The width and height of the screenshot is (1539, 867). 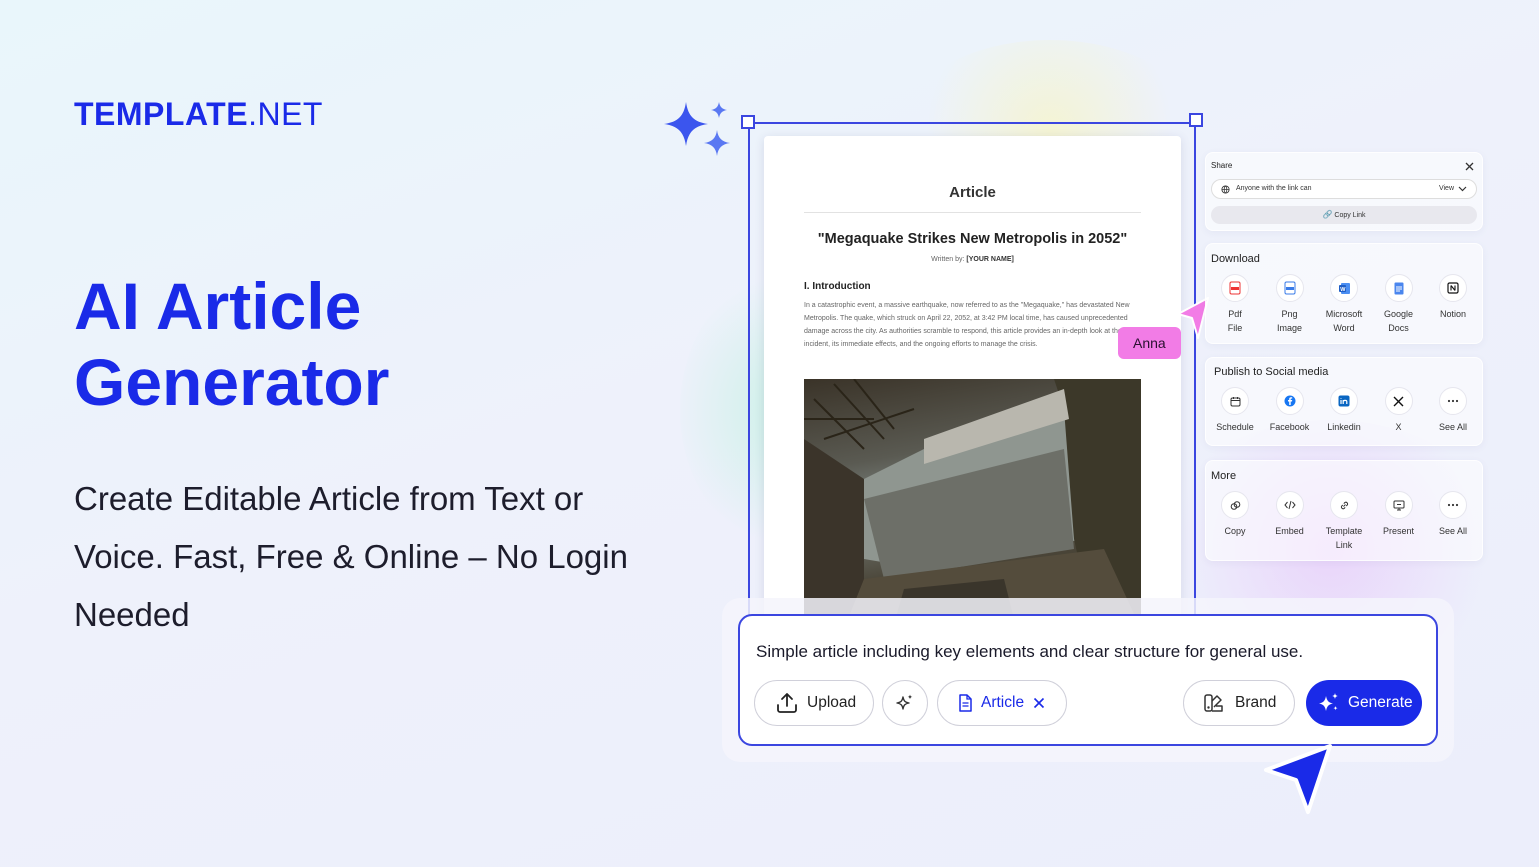 I want to click on social-see-all: See All, so click(x=1453, y=410).